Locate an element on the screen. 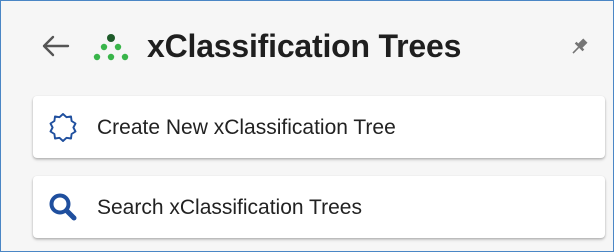 The image size is (614, 252). create-new-tree-label: Create New xClassification Tree is located at coordinates (246, 127).